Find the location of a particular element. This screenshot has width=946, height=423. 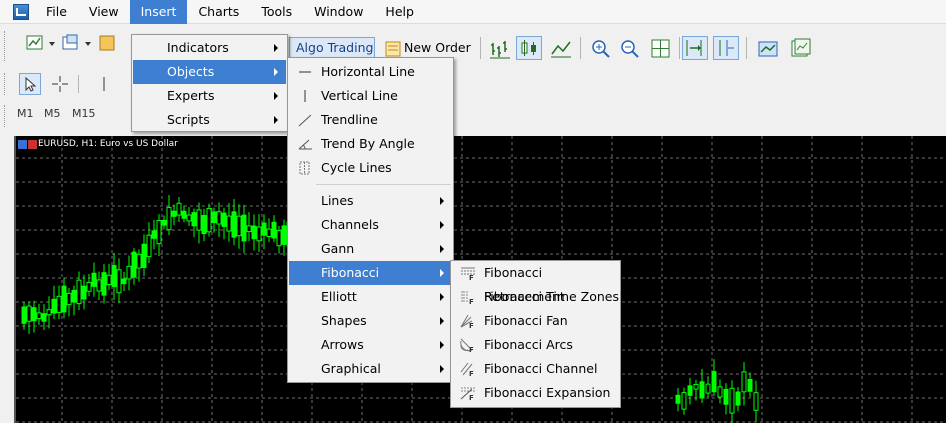

zoom-in-icon is located at coordinates (600, 48).